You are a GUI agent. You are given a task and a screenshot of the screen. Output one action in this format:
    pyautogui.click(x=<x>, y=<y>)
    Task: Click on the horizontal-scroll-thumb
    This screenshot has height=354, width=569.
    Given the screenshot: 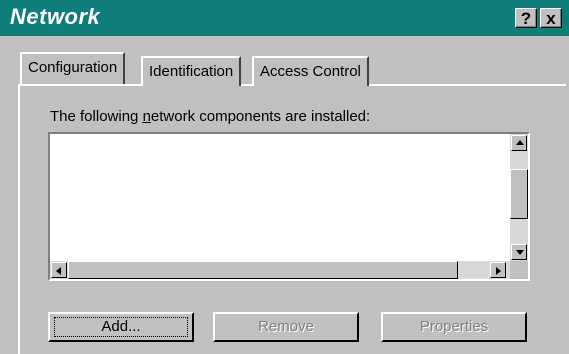 What is the action you would take?
    pyautogui.click(x=263, y=270)
    